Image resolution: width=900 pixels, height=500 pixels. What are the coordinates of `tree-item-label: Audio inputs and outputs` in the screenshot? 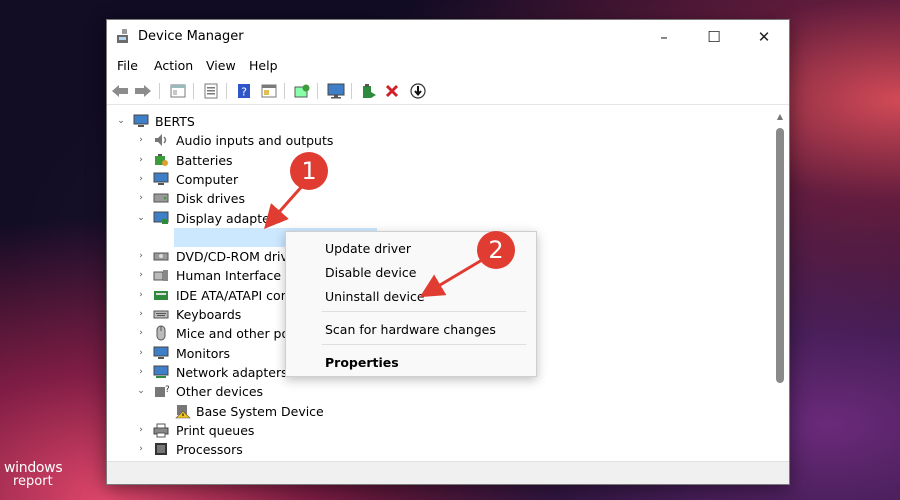 It's located at (255, 141).